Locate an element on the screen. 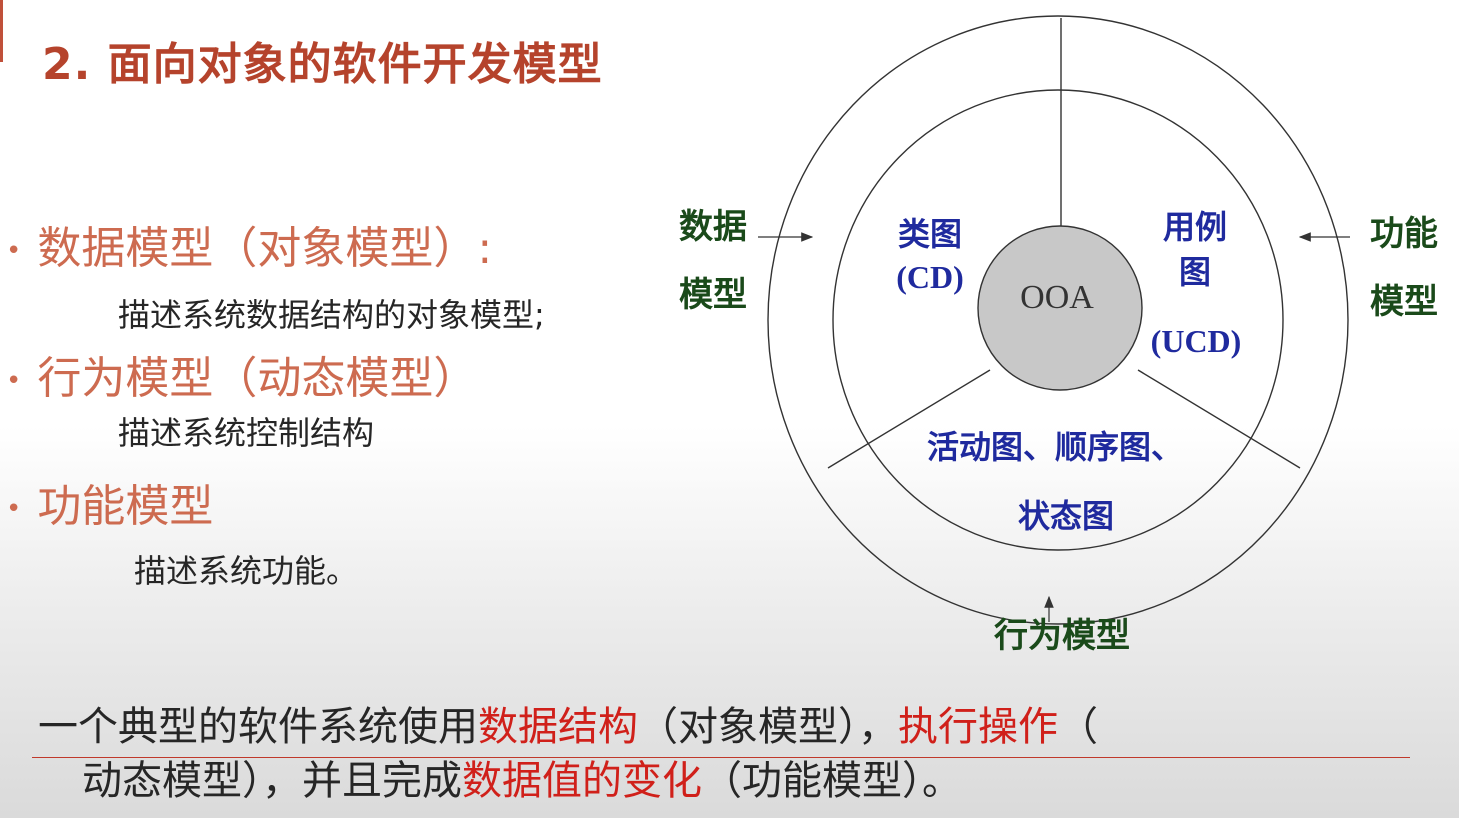  summary-line-2: 动态模型），并且完成数据值的变化（功能模型）。 is located at coordinates (522, 777).